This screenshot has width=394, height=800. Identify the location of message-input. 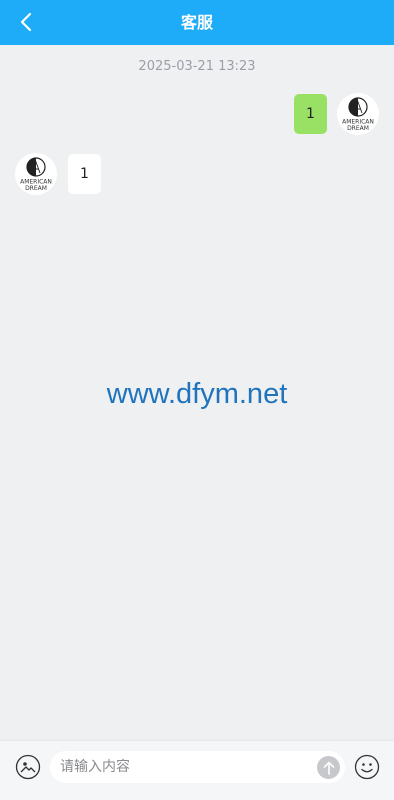
(185, 767).